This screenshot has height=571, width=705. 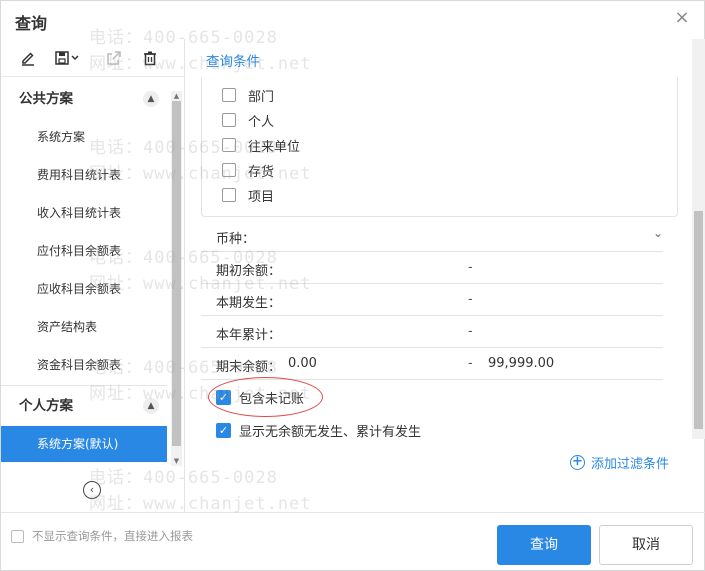 I want to click on closing-balance-row: 期末余额： 0.00 - 99,999.00, so click(x=432, y=364).